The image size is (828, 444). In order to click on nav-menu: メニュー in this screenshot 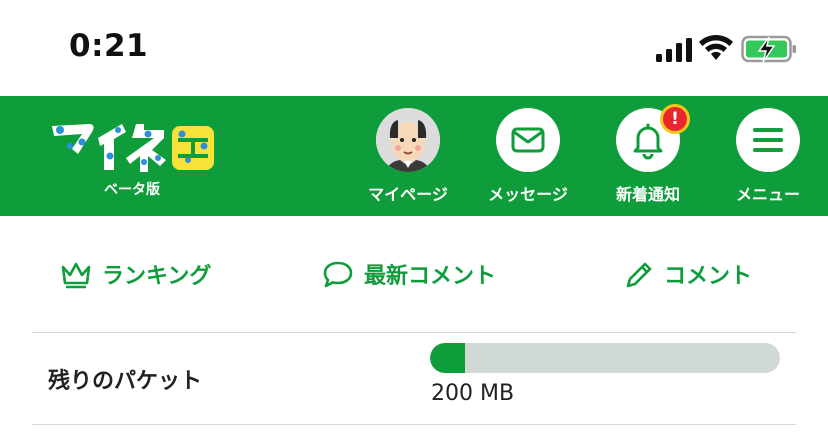, I will do `click(768, 158)`.